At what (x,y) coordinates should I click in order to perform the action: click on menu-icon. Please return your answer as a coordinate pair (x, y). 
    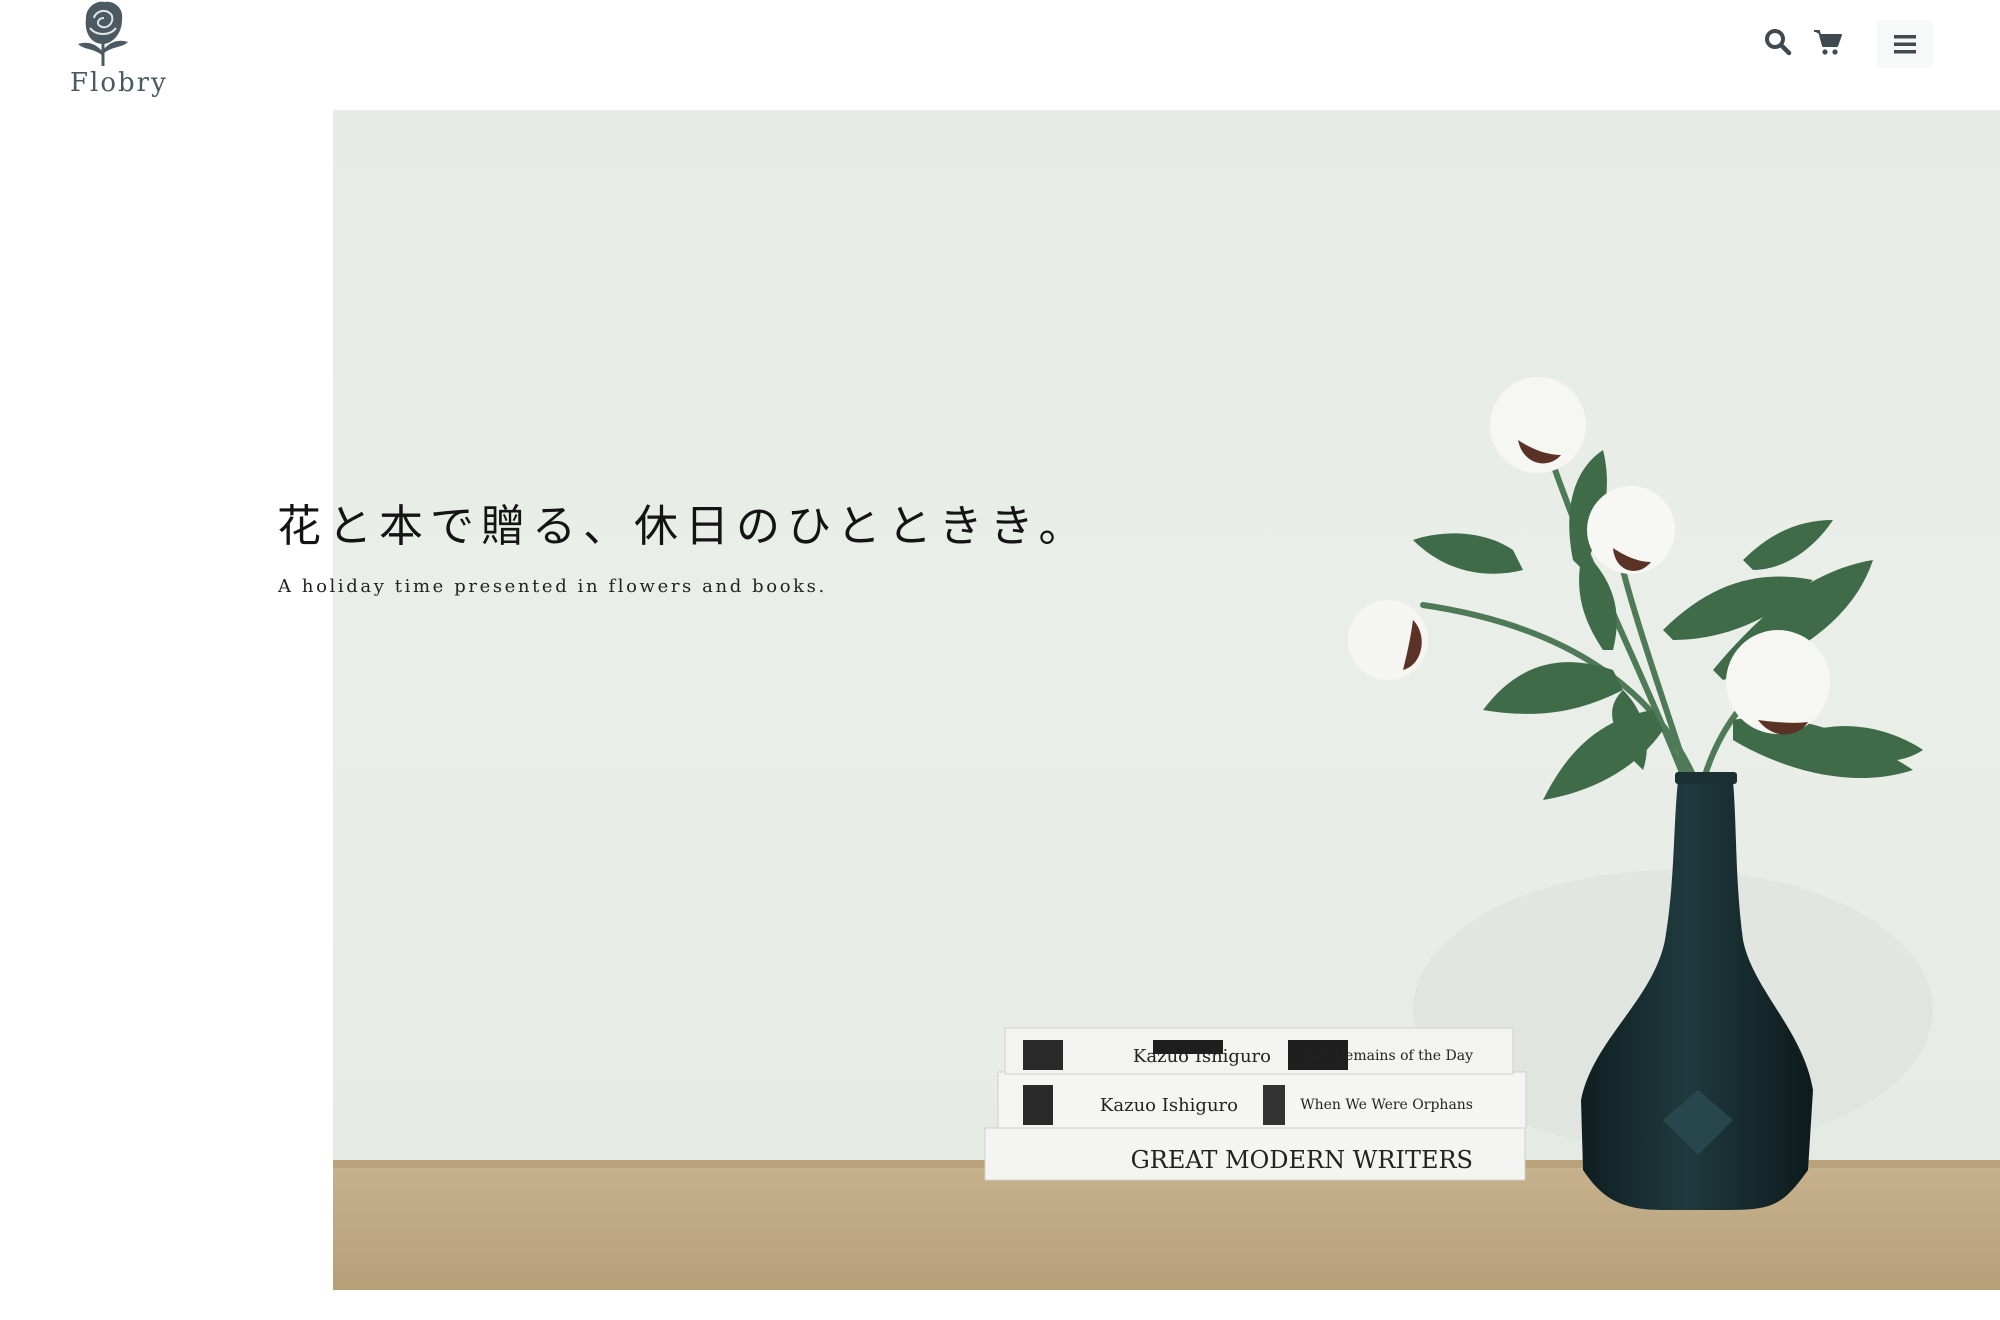
    Looking at the image, I should click on (1905, 44).